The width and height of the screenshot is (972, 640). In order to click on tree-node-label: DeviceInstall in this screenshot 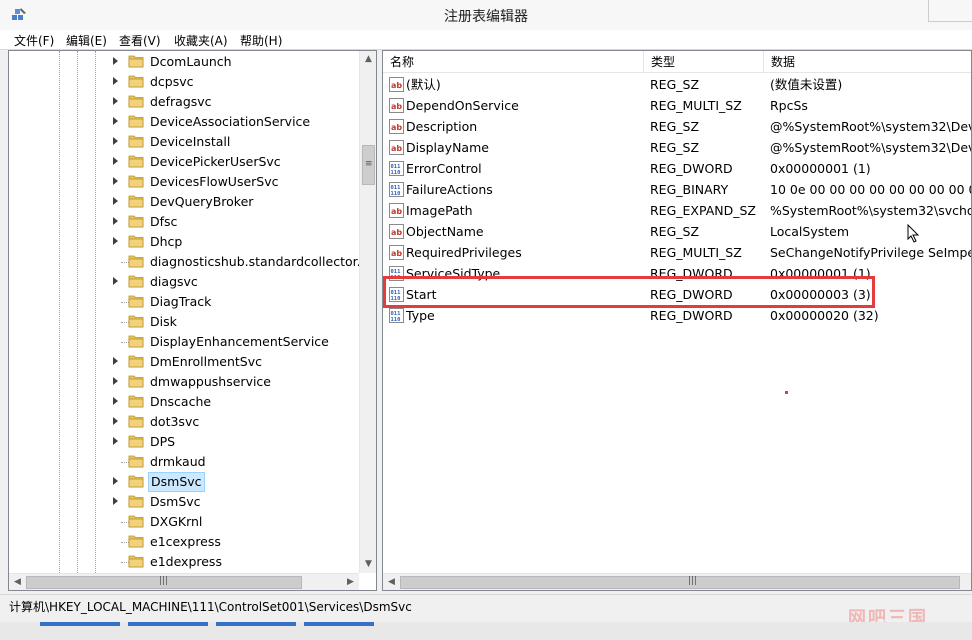, I will do `click(190, 142)`.